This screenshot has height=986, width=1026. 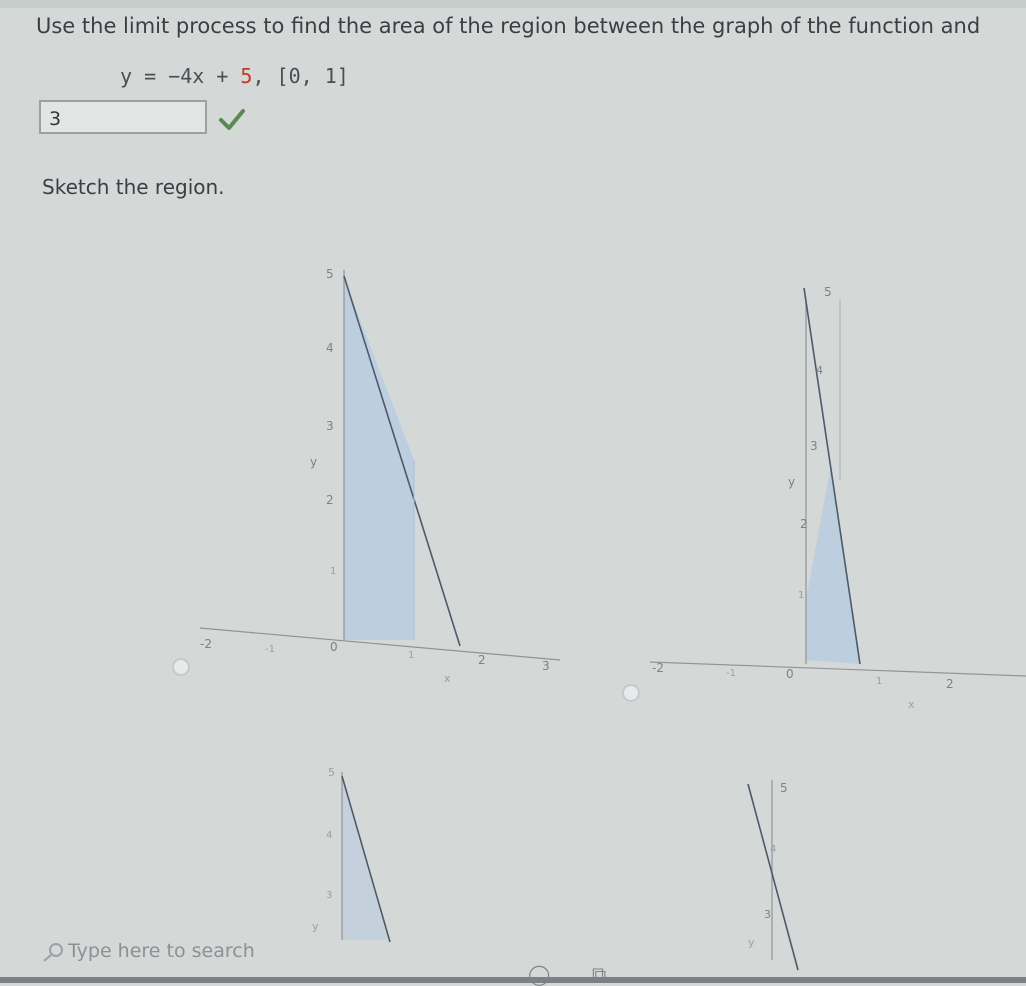 What do you see at coordinates (837, 669) in the screenshot?
I see `x-axis` at bounding box center [837, 669].